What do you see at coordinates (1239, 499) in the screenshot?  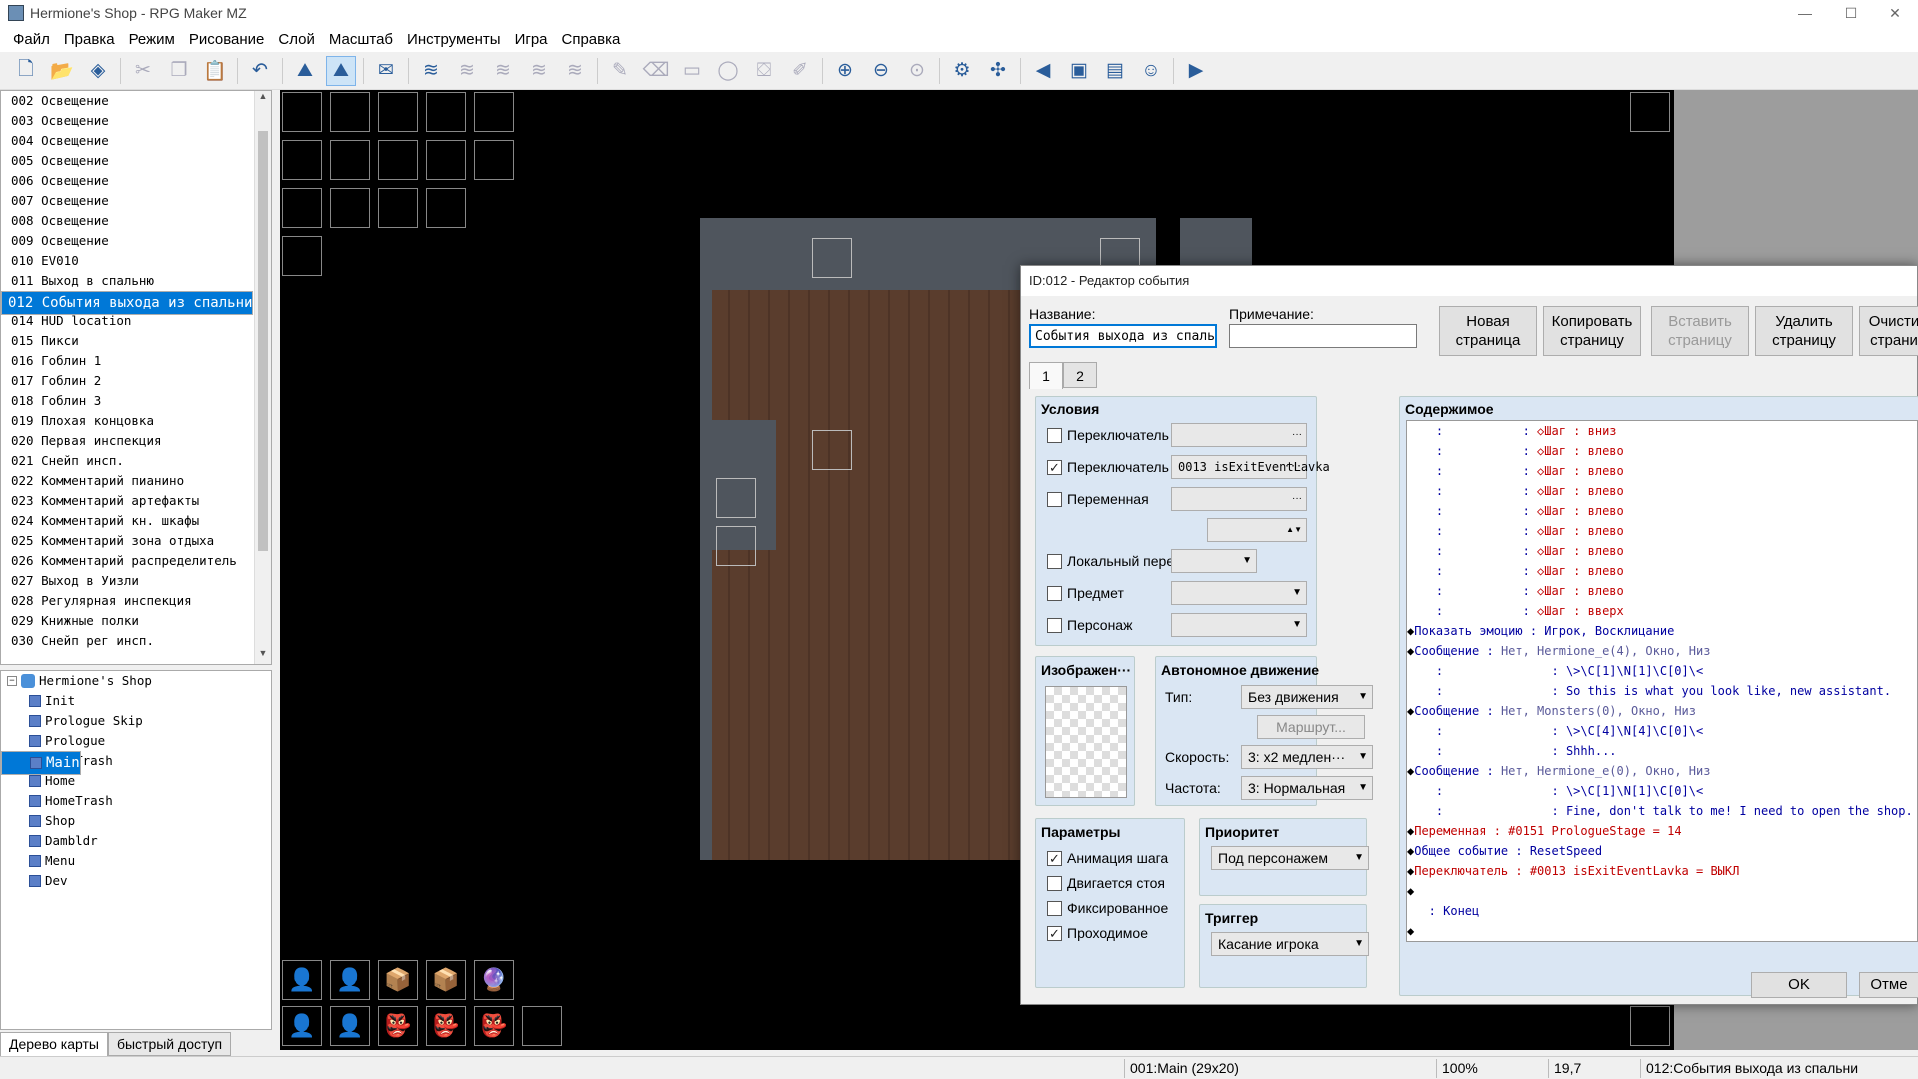 I see `variable-select: ···` at bounding box center [1239, 499].